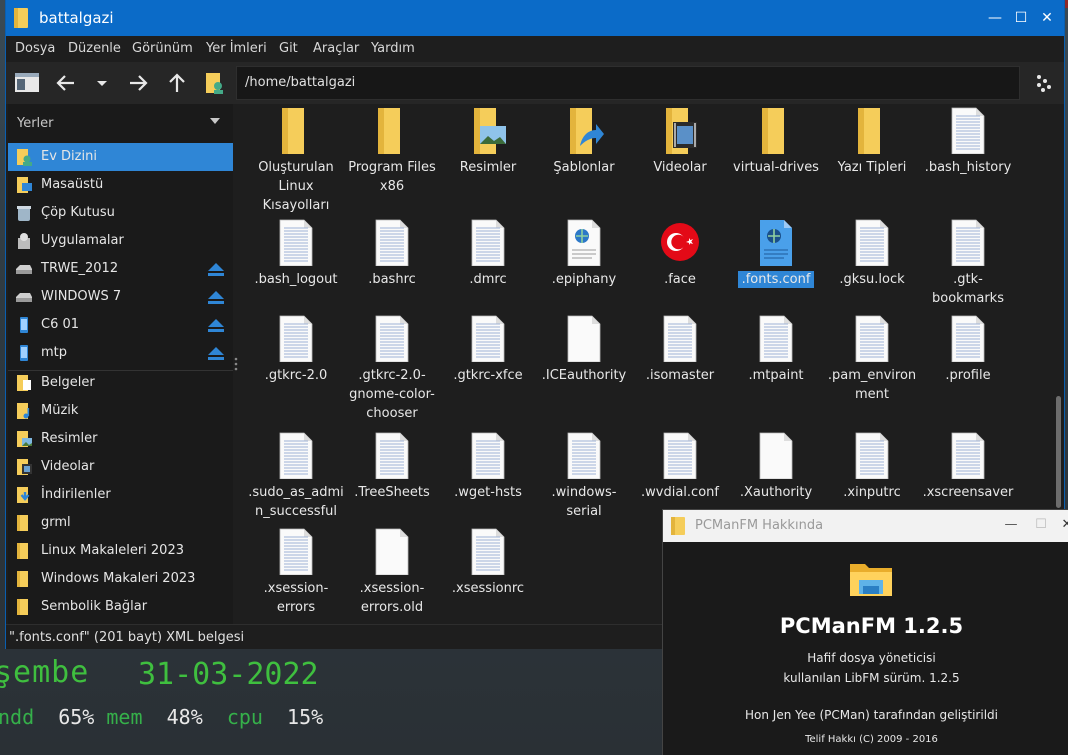 This screenshot has width=1068, height=755. What do you see at coordinates (296, 162) in the screenshot?
I see `file-item: Oluşturulan Linux Kısayolları` at bounding box center [296, 162].